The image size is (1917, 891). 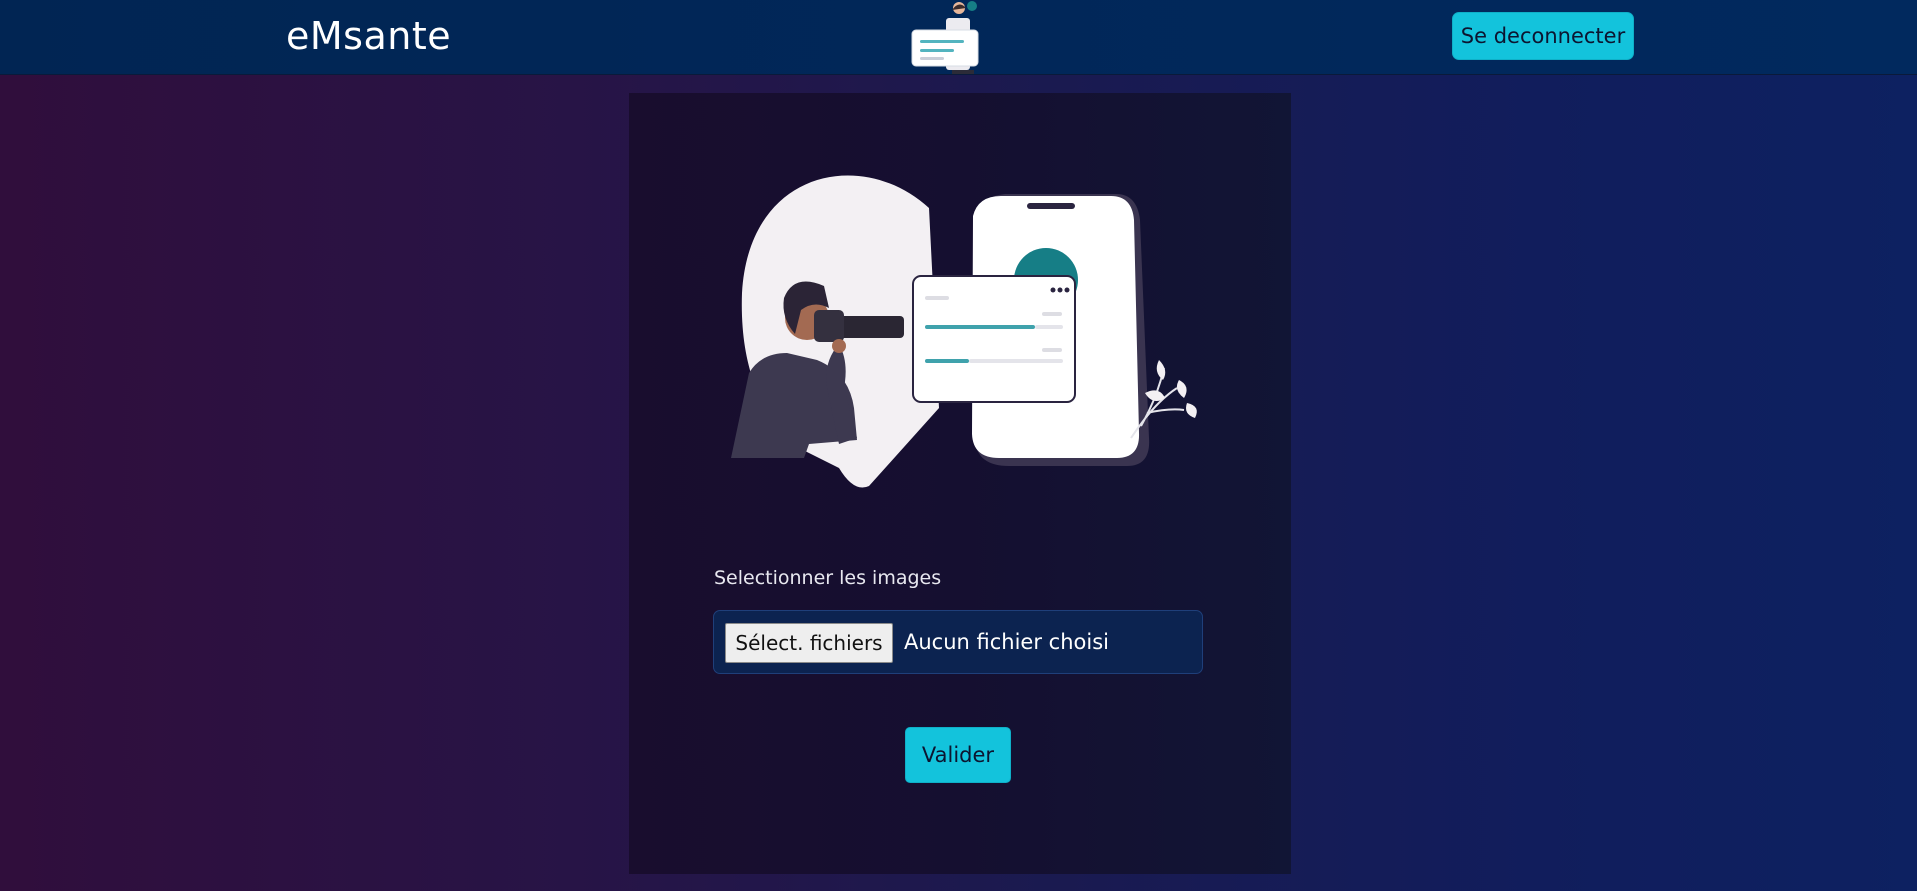 What do you see at coordinates (1543, 36) in the screenshot?
I see `logout-button: Se deconnecter` at bounding box center [1543, 36].